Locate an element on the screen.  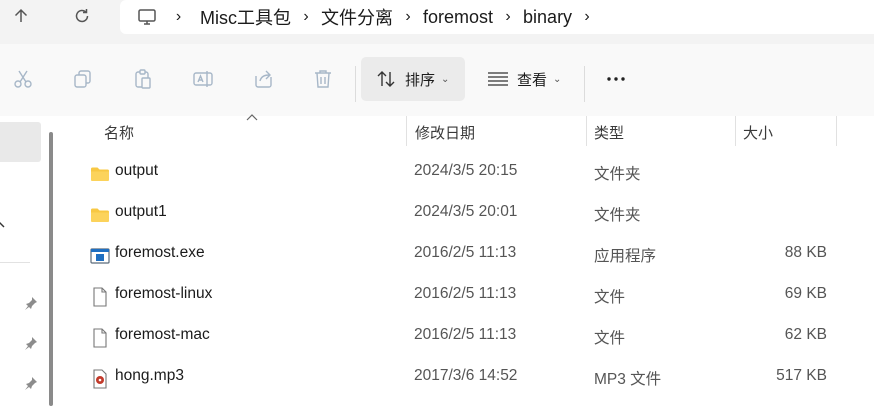
column-header-type: 类型 is located at coordinates (609, 132).